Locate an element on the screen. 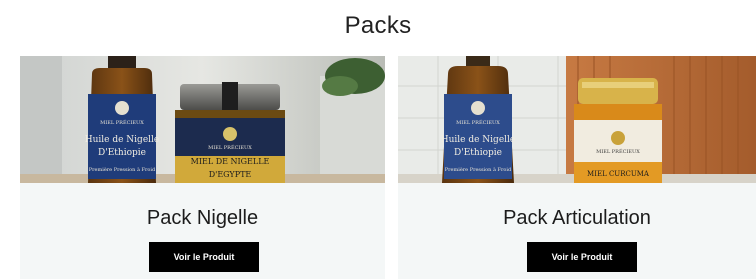 Image resolution: width=756 pixels, height=279 pixels. jar-label-line-1: MIEL DE NIGELLE is located at coordinates (230, 161).